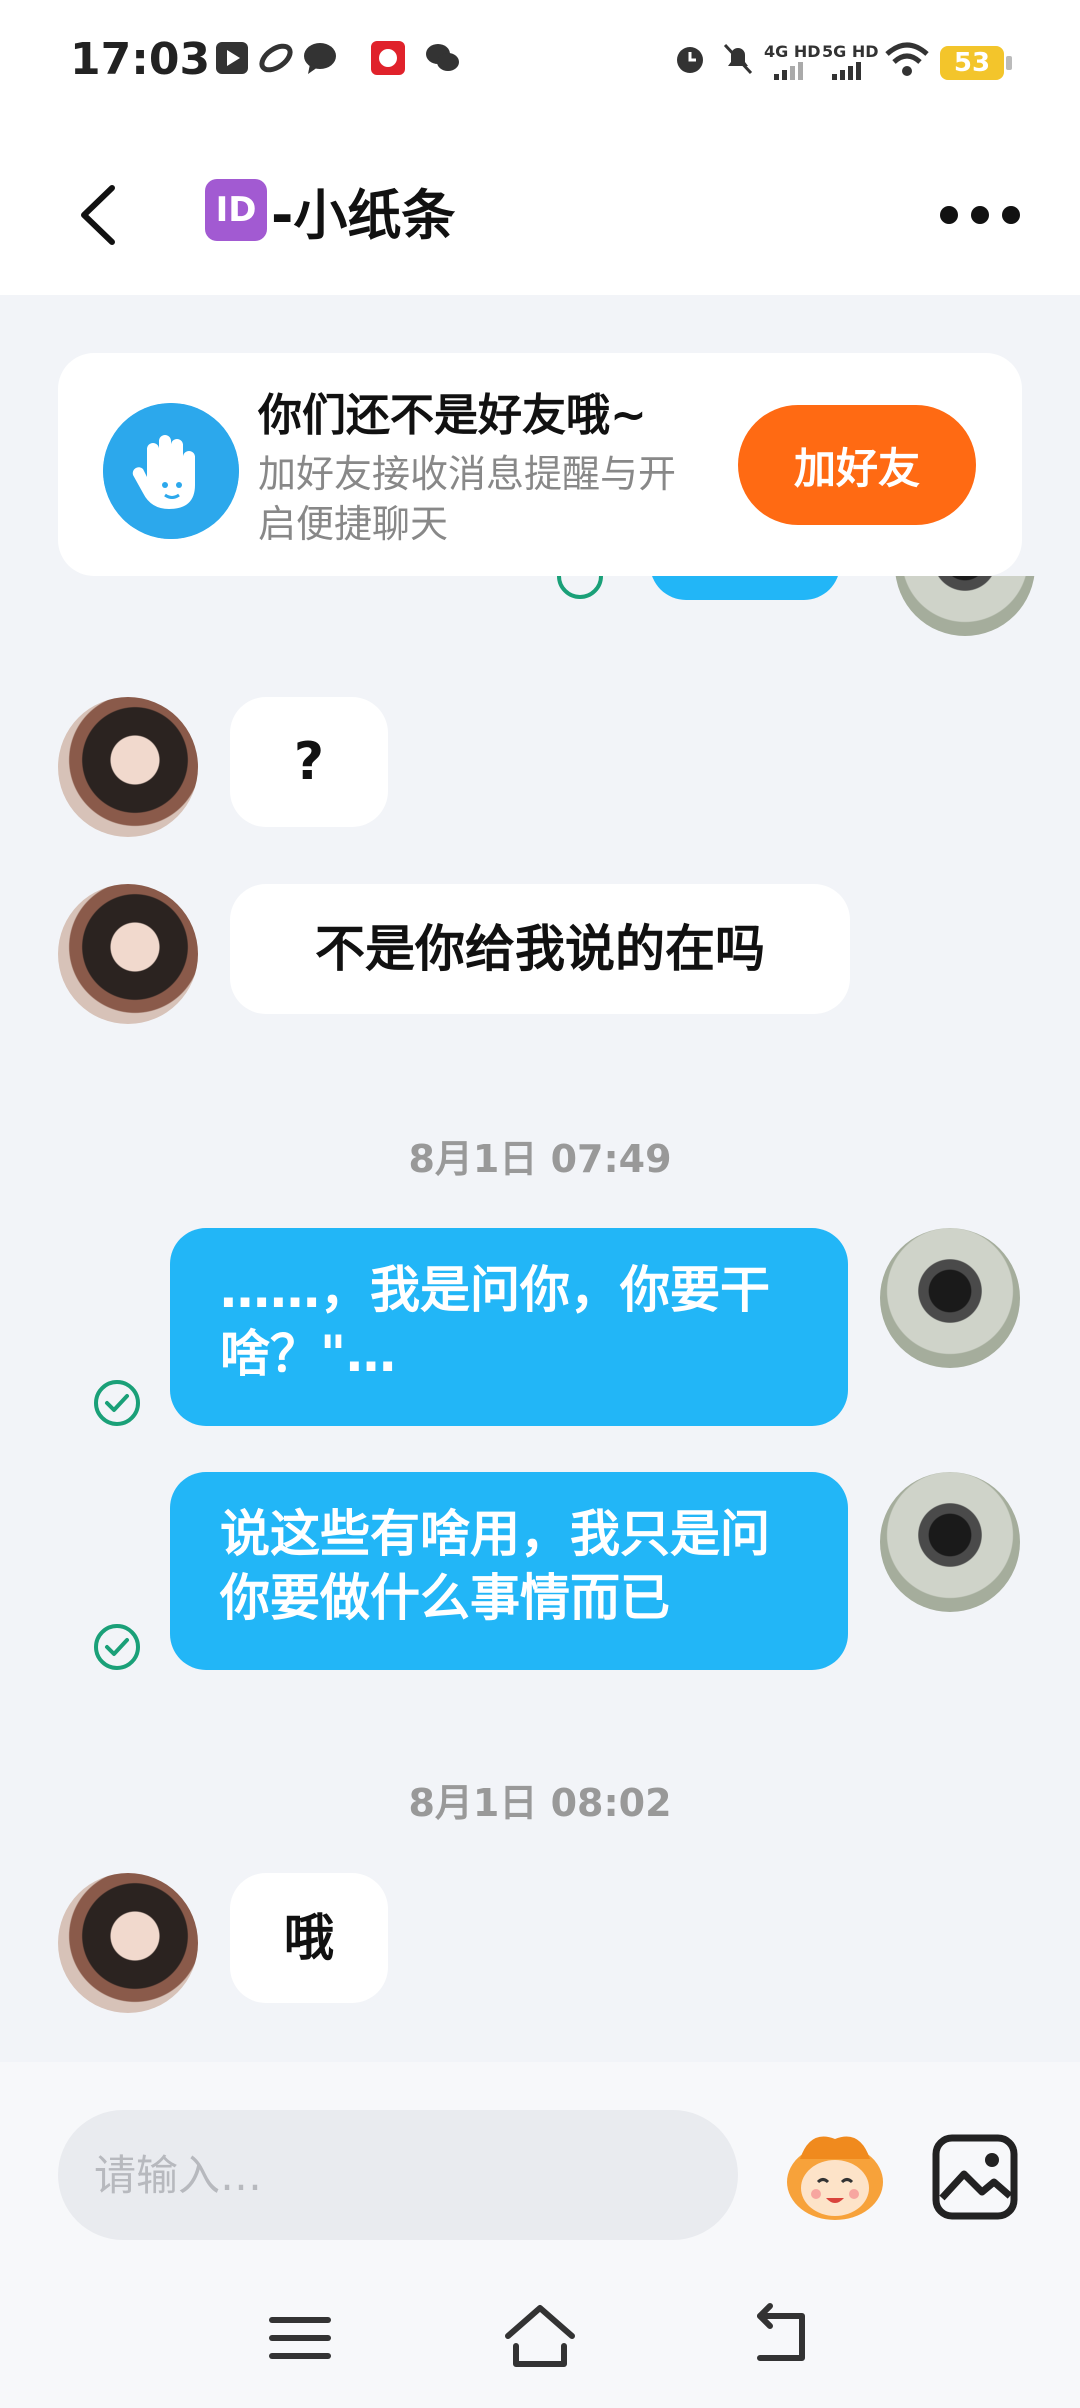  Describe the element at coordinates (452, 415) in the screenshot. I see `friend-card-title: 你们还不是好友哦~` at that location.